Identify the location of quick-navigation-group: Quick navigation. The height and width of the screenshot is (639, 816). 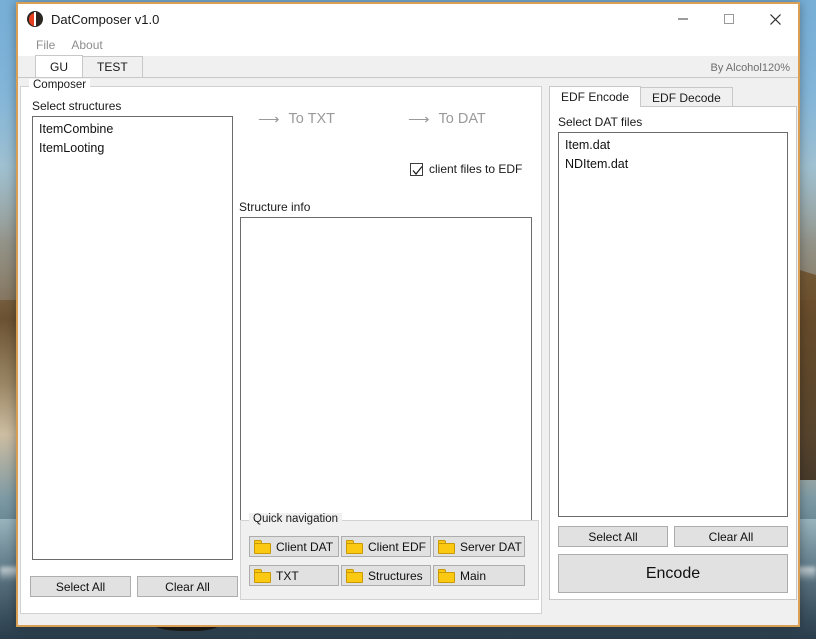
(389, 556).